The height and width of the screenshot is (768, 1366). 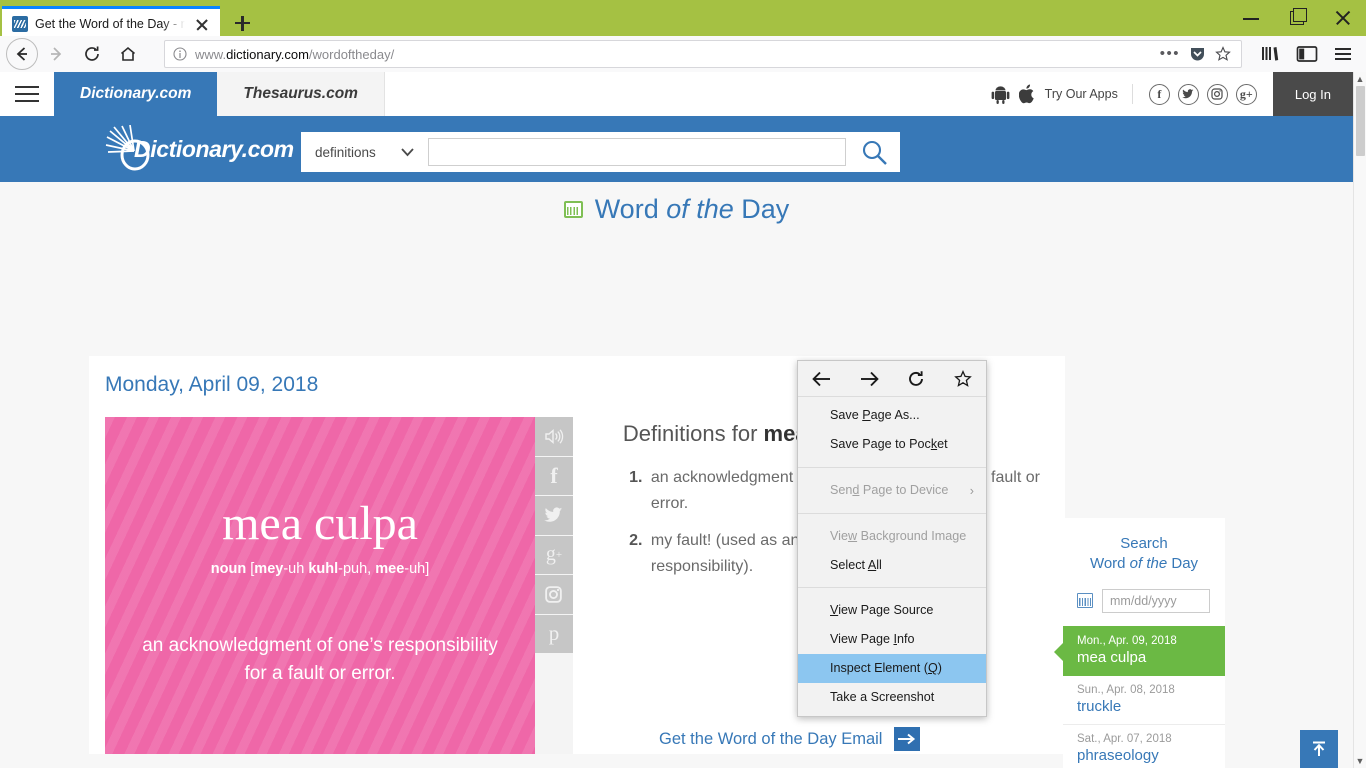 I want to click on back-arrow-icon, so click(x=822, y=379).